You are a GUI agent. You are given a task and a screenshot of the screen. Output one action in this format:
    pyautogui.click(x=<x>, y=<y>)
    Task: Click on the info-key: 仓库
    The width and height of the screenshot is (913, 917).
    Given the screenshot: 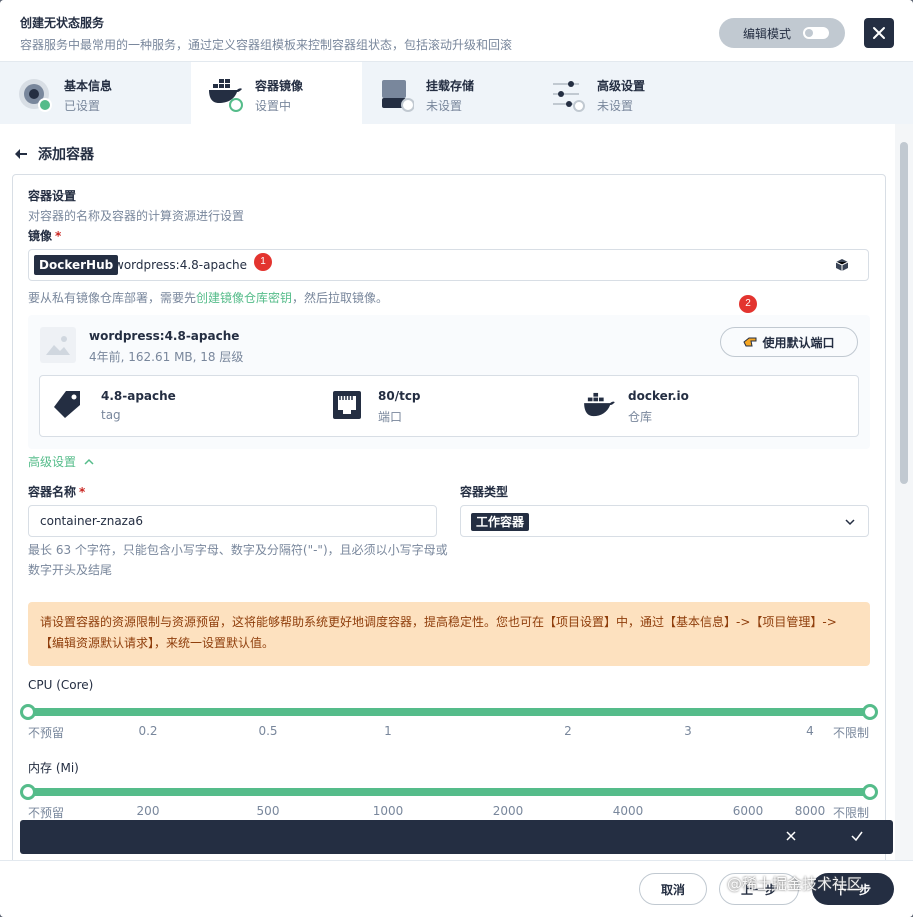 What is the action you would take?
    pyautogui.click(x=640, y=417)
    